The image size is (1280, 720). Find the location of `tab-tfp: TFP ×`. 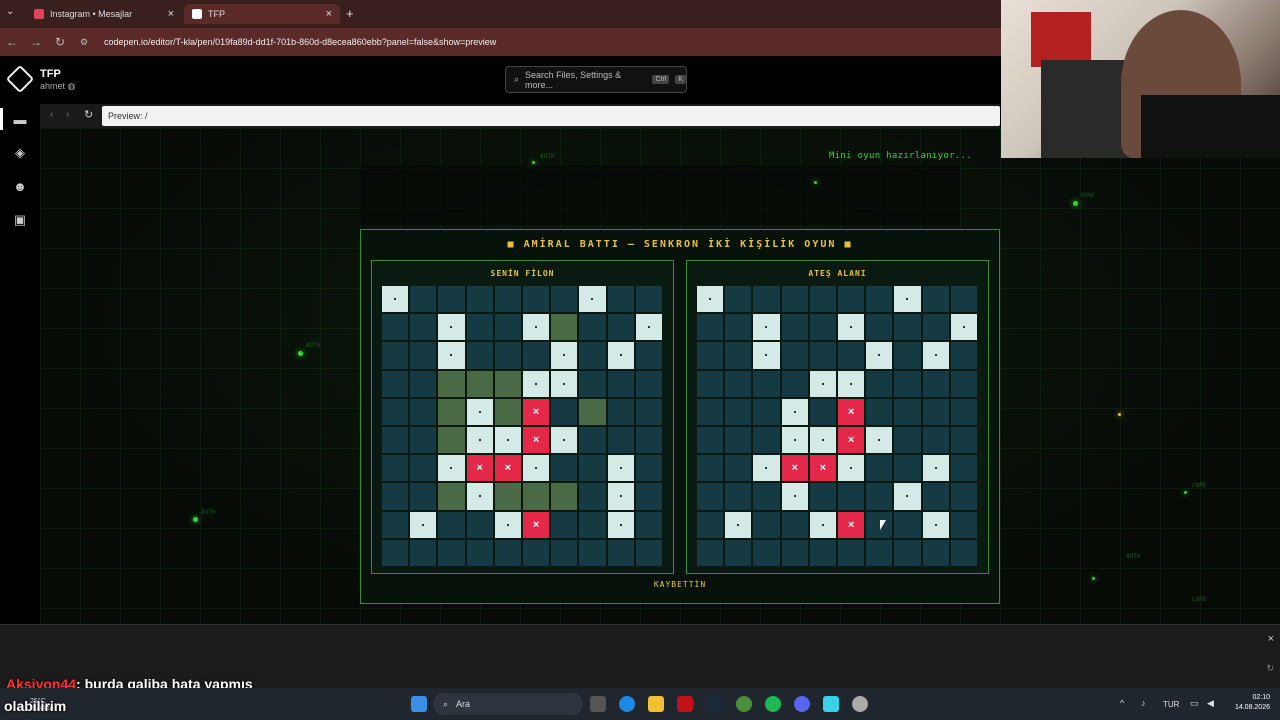

tab-tfp: TFP × is located at coordinates (262, 14).